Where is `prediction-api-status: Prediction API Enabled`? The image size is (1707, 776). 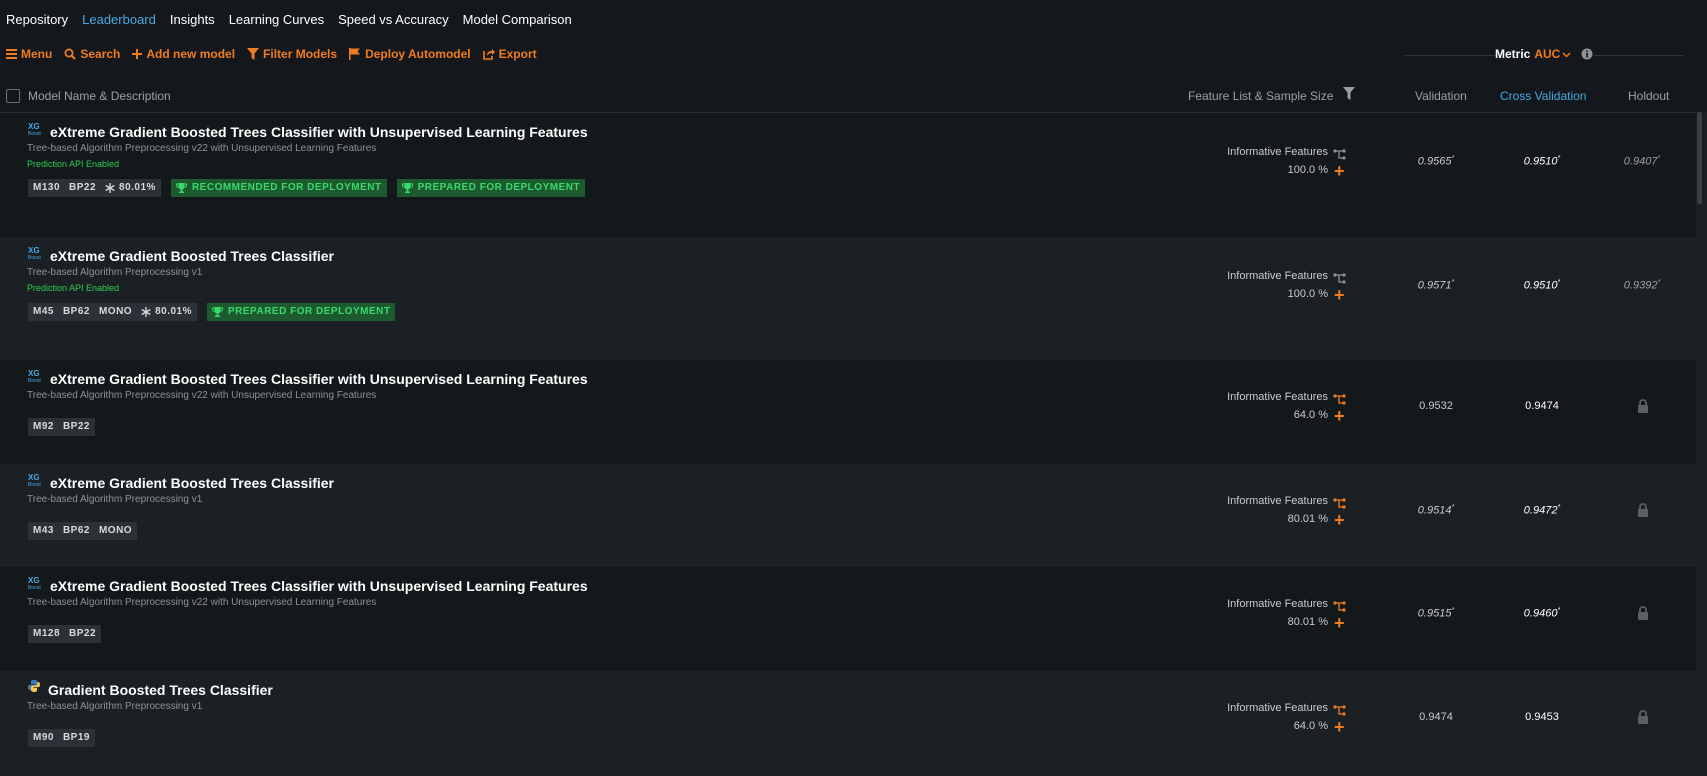 prediction-api-status: Prediction API Enabled is located at coordinates (73, 164).